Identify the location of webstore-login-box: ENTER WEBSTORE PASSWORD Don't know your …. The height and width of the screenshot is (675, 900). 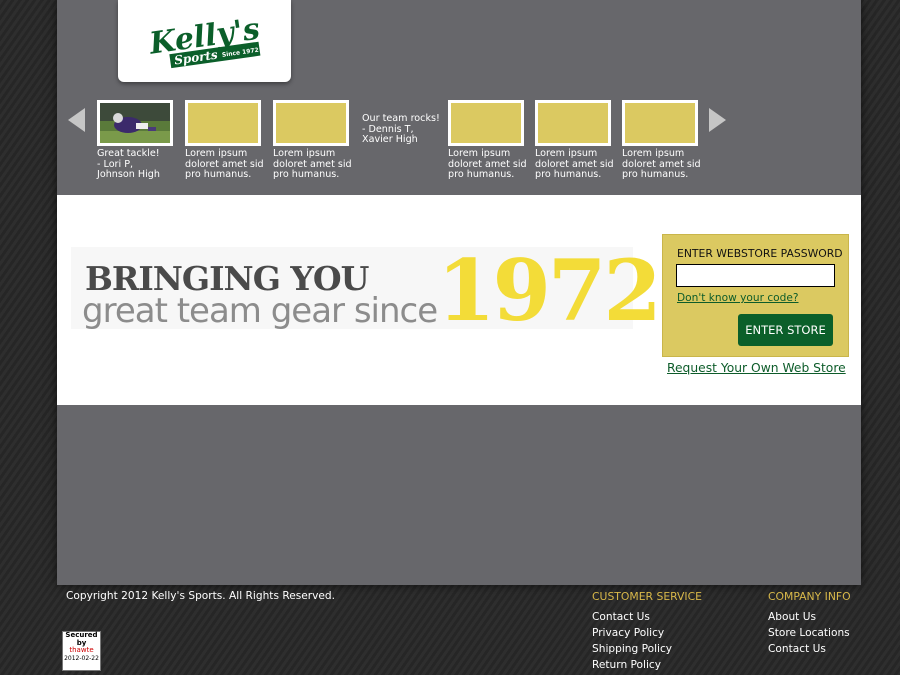
(755, 295).